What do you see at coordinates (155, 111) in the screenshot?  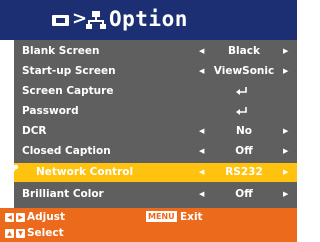 I see `menu-item-password: Password` at bounding box center [155, 111].